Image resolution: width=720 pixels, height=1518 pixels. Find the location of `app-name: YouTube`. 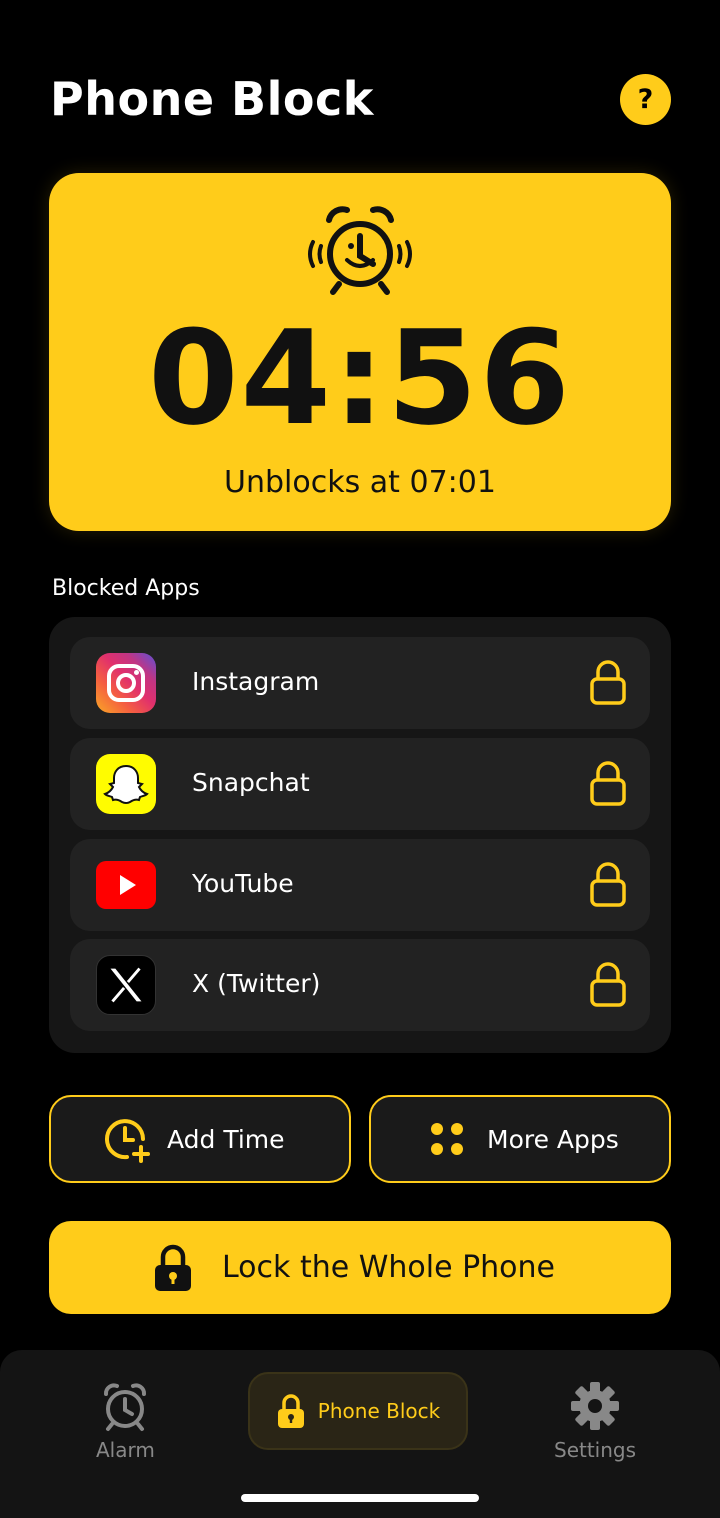

app-name: YouTube is located at coordinates (243, 883).